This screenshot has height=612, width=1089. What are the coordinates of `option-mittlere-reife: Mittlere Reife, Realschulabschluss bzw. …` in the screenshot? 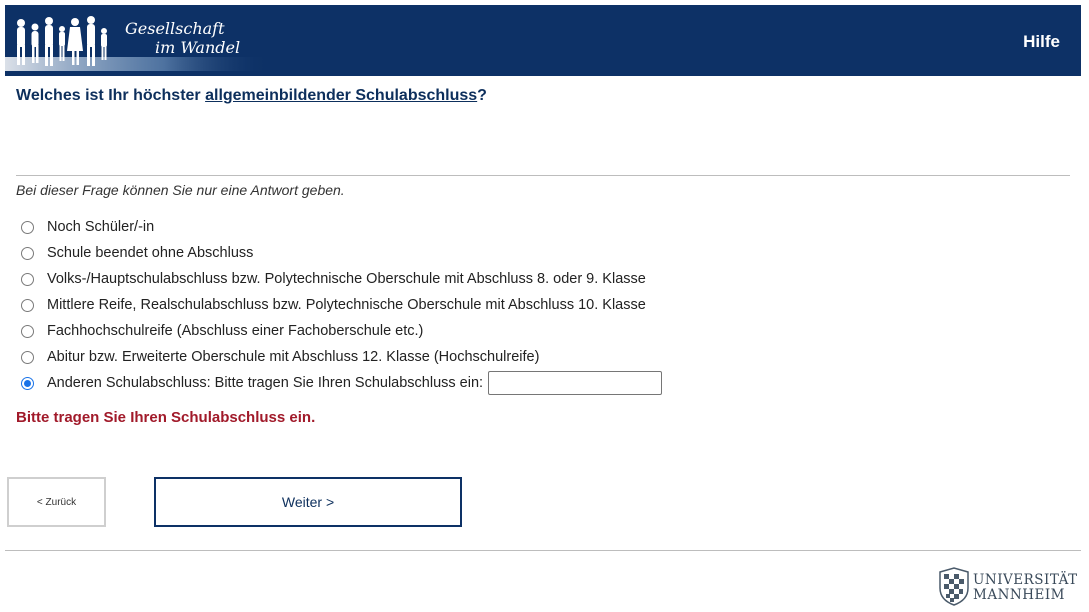 It's located at (341, 305).